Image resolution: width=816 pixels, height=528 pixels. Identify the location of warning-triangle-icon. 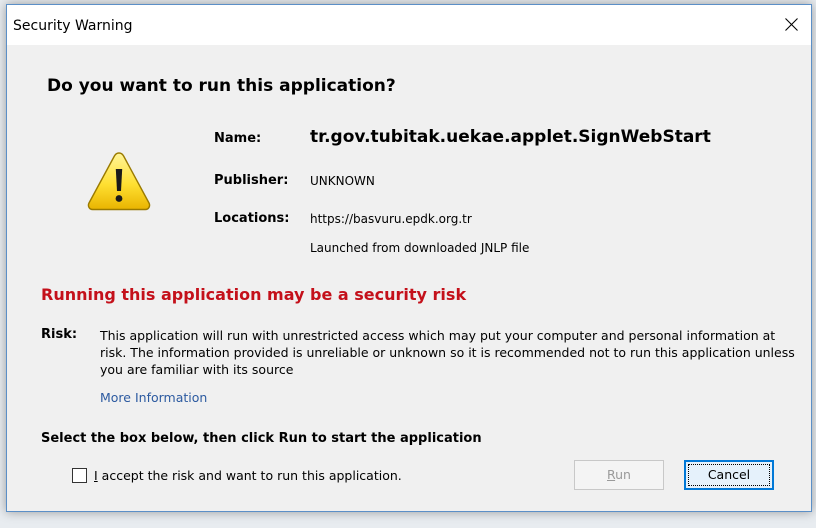
(119, 181).